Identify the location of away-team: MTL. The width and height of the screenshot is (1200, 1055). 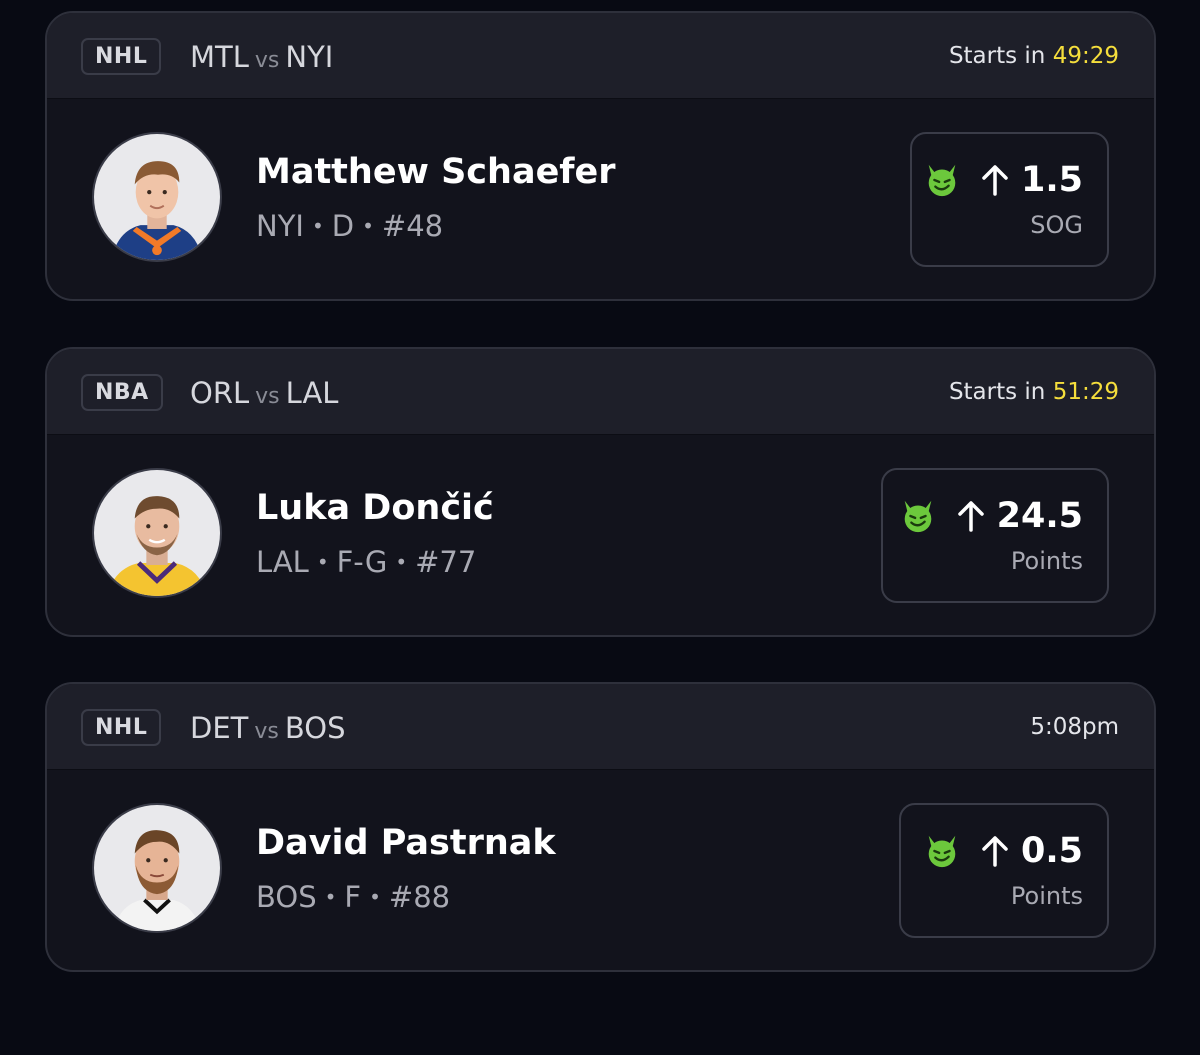
(219, 57).